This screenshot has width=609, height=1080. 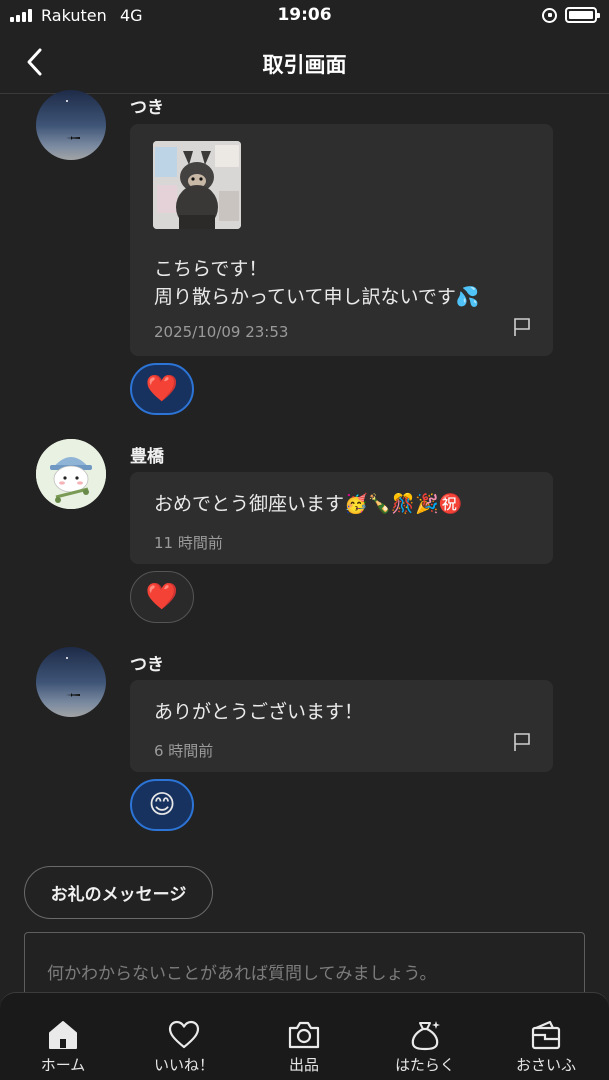 What do you see at coordinates (582, 15) in the screenshot?
I see `battery-icon` at bounding box center [582, 15].